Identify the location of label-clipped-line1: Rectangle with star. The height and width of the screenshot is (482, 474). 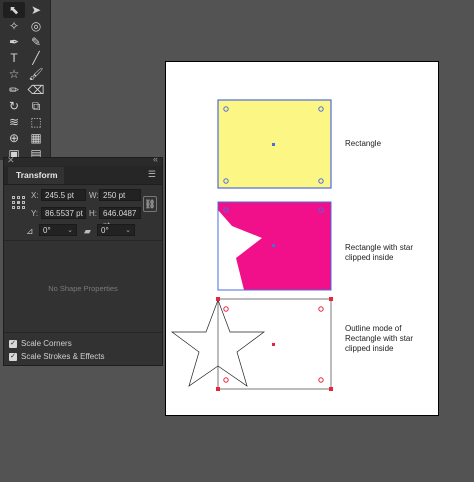
(379, 247).